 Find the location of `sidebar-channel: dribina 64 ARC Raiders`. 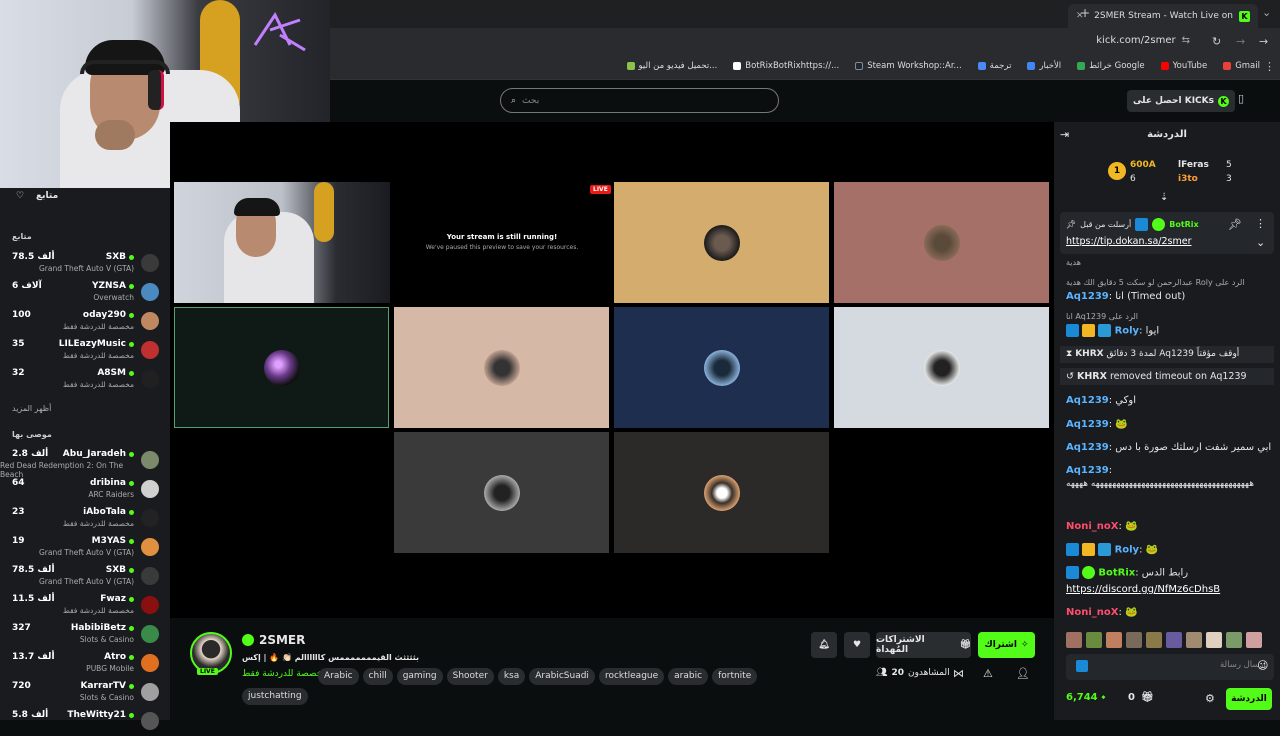

sidebar-channel: dribina 64 ARC Raiders is located at coordinates (85, 490).